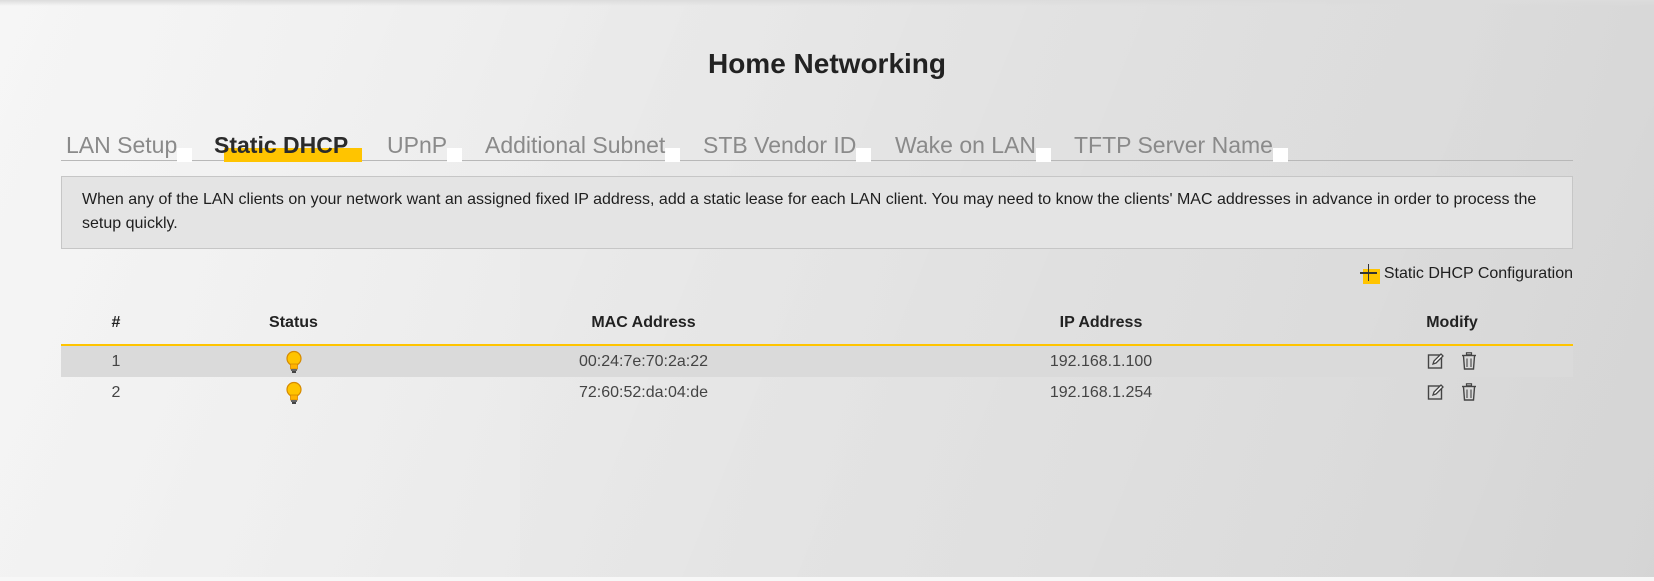 This screenshot has width=1654, height=581. Describe the element at coordinates (1370, 274) in the screenshot. I see `plus-icon` at that location.